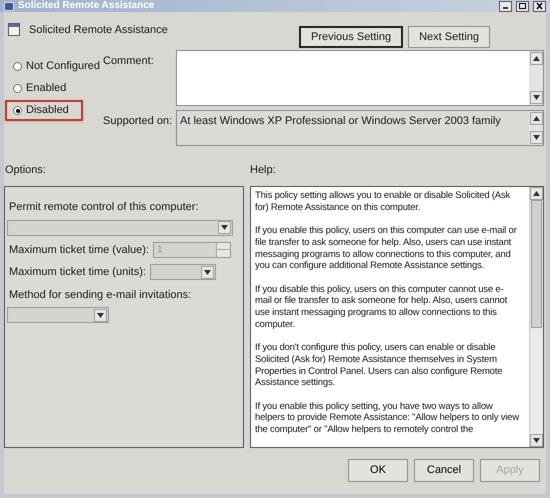  What do you see at coordinates (449, 37) in the screenshot?
I see `setting-nav-button: Next Setting` at bounding box center [449, 37].